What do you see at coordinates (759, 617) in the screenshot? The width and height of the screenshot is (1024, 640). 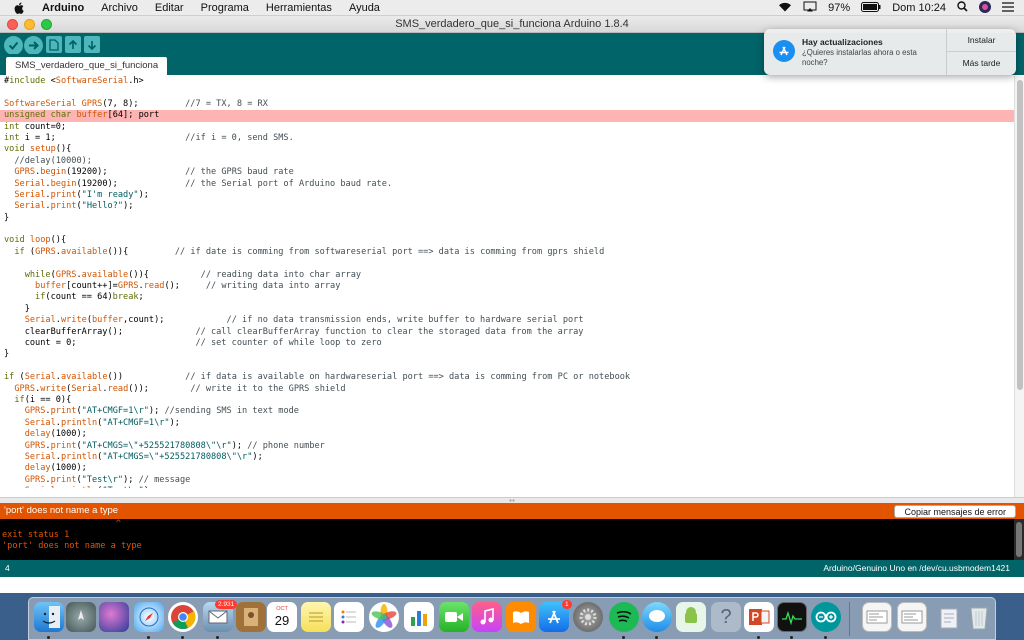 I see `powerpoint-icon` at bounding box center [759, 617].